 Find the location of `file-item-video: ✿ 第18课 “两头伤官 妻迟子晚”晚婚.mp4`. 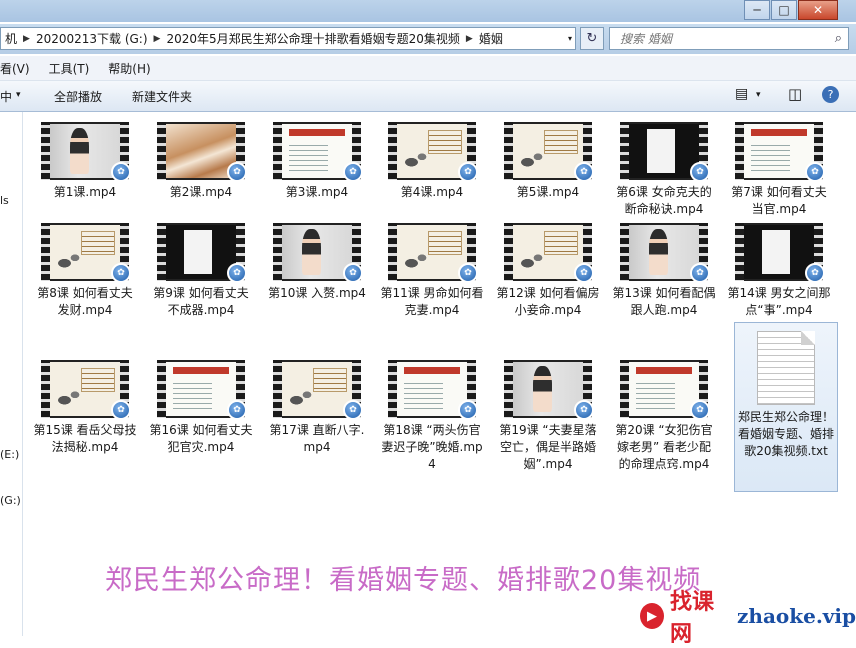

file-item-video: ✿ 第18课 “两头伤官 妻迟子晚”晚婚.mp4 is located at coordinates (432, 416).